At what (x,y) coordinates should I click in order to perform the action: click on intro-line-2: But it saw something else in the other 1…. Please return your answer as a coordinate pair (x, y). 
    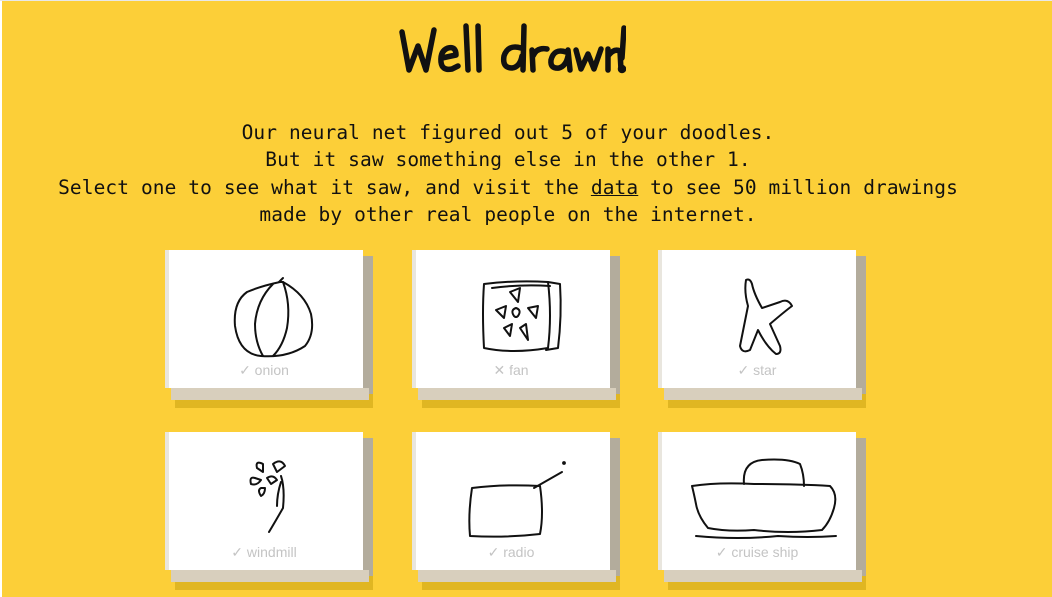
    Looking at the image, I should click on (508, 160).